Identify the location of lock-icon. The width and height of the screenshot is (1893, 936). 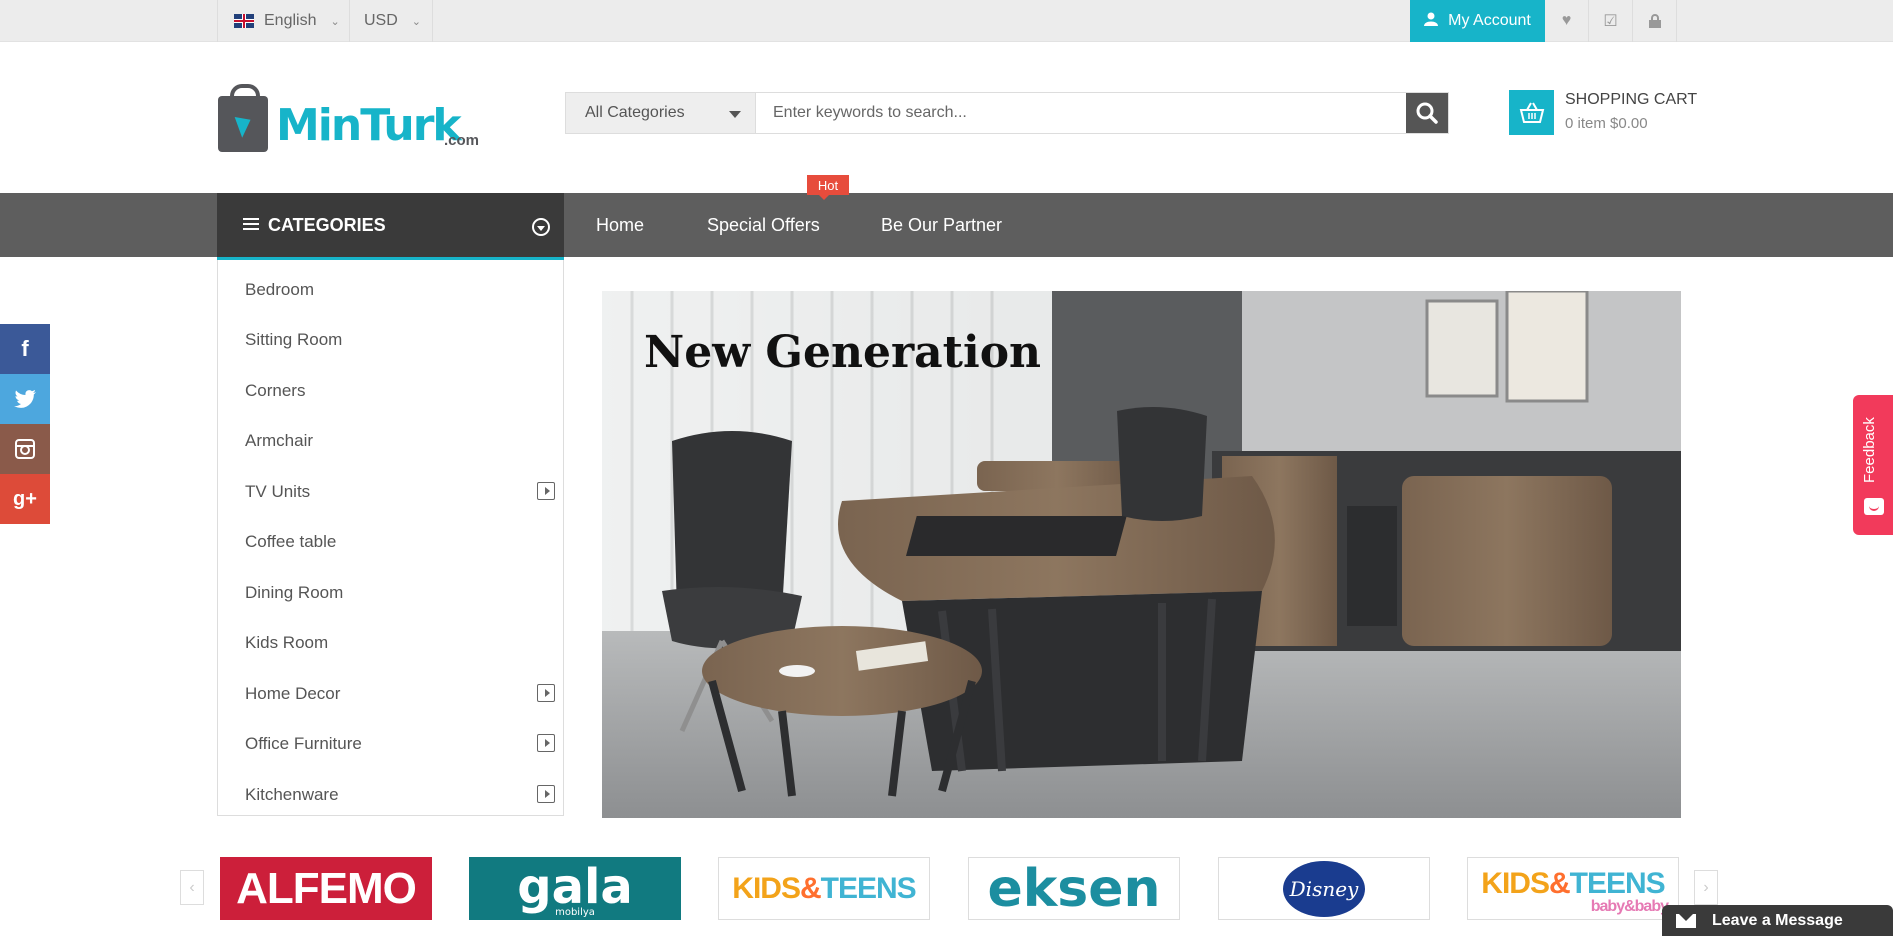
(1655, 21).